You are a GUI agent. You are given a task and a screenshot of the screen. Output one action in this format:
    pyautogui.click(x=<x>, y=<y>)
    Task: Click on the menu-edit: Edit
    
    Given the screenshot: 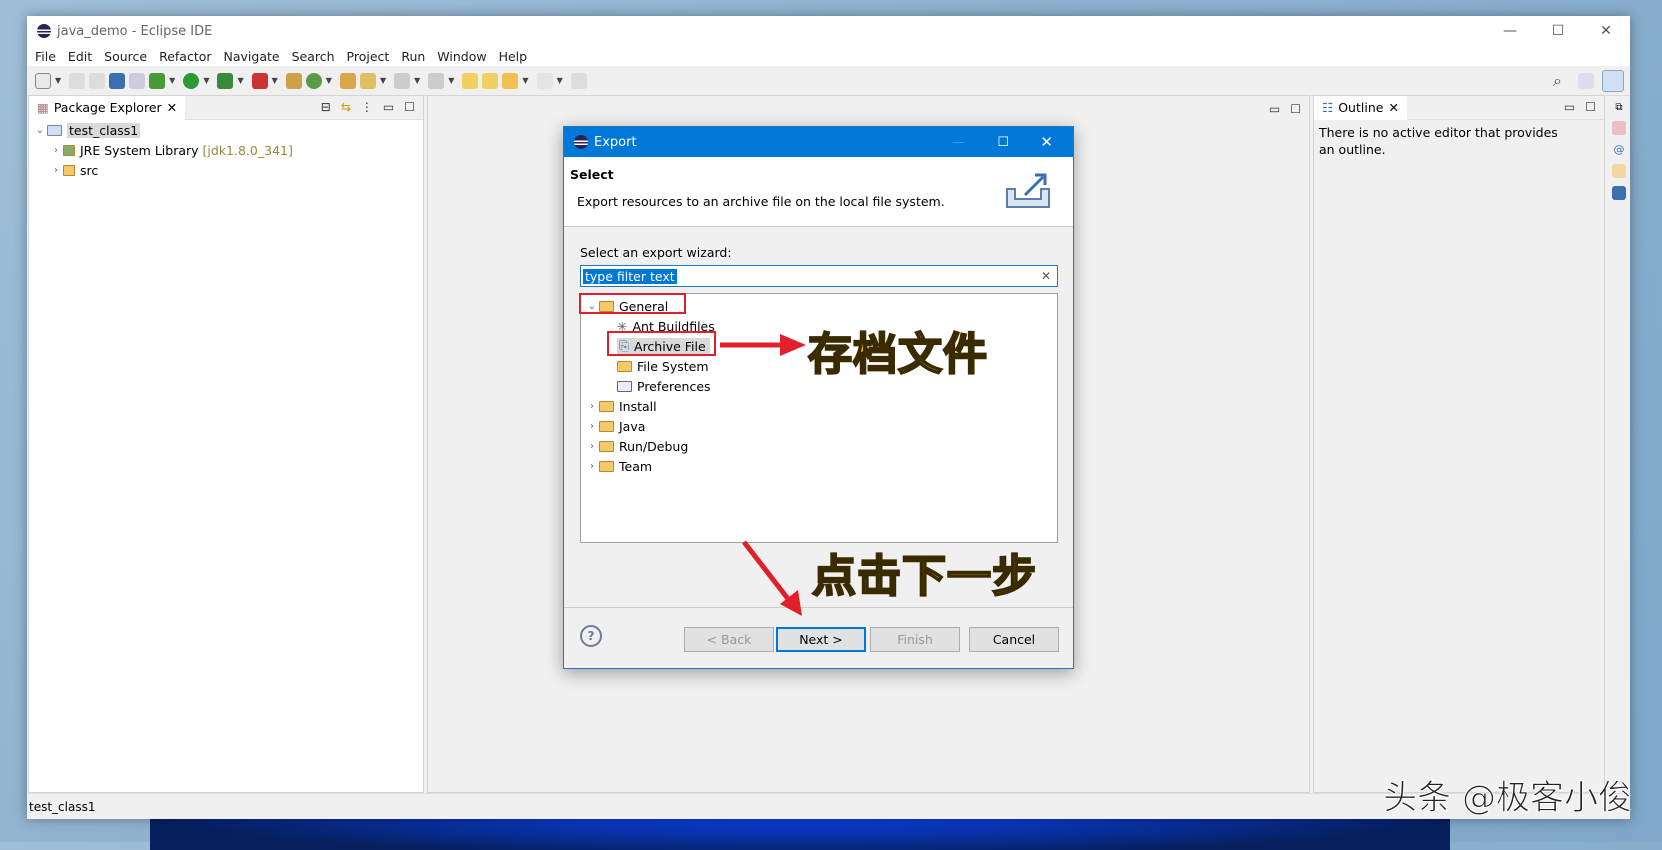 What is the action you would take?
    pyautogui.click(x=80, y=56)
    